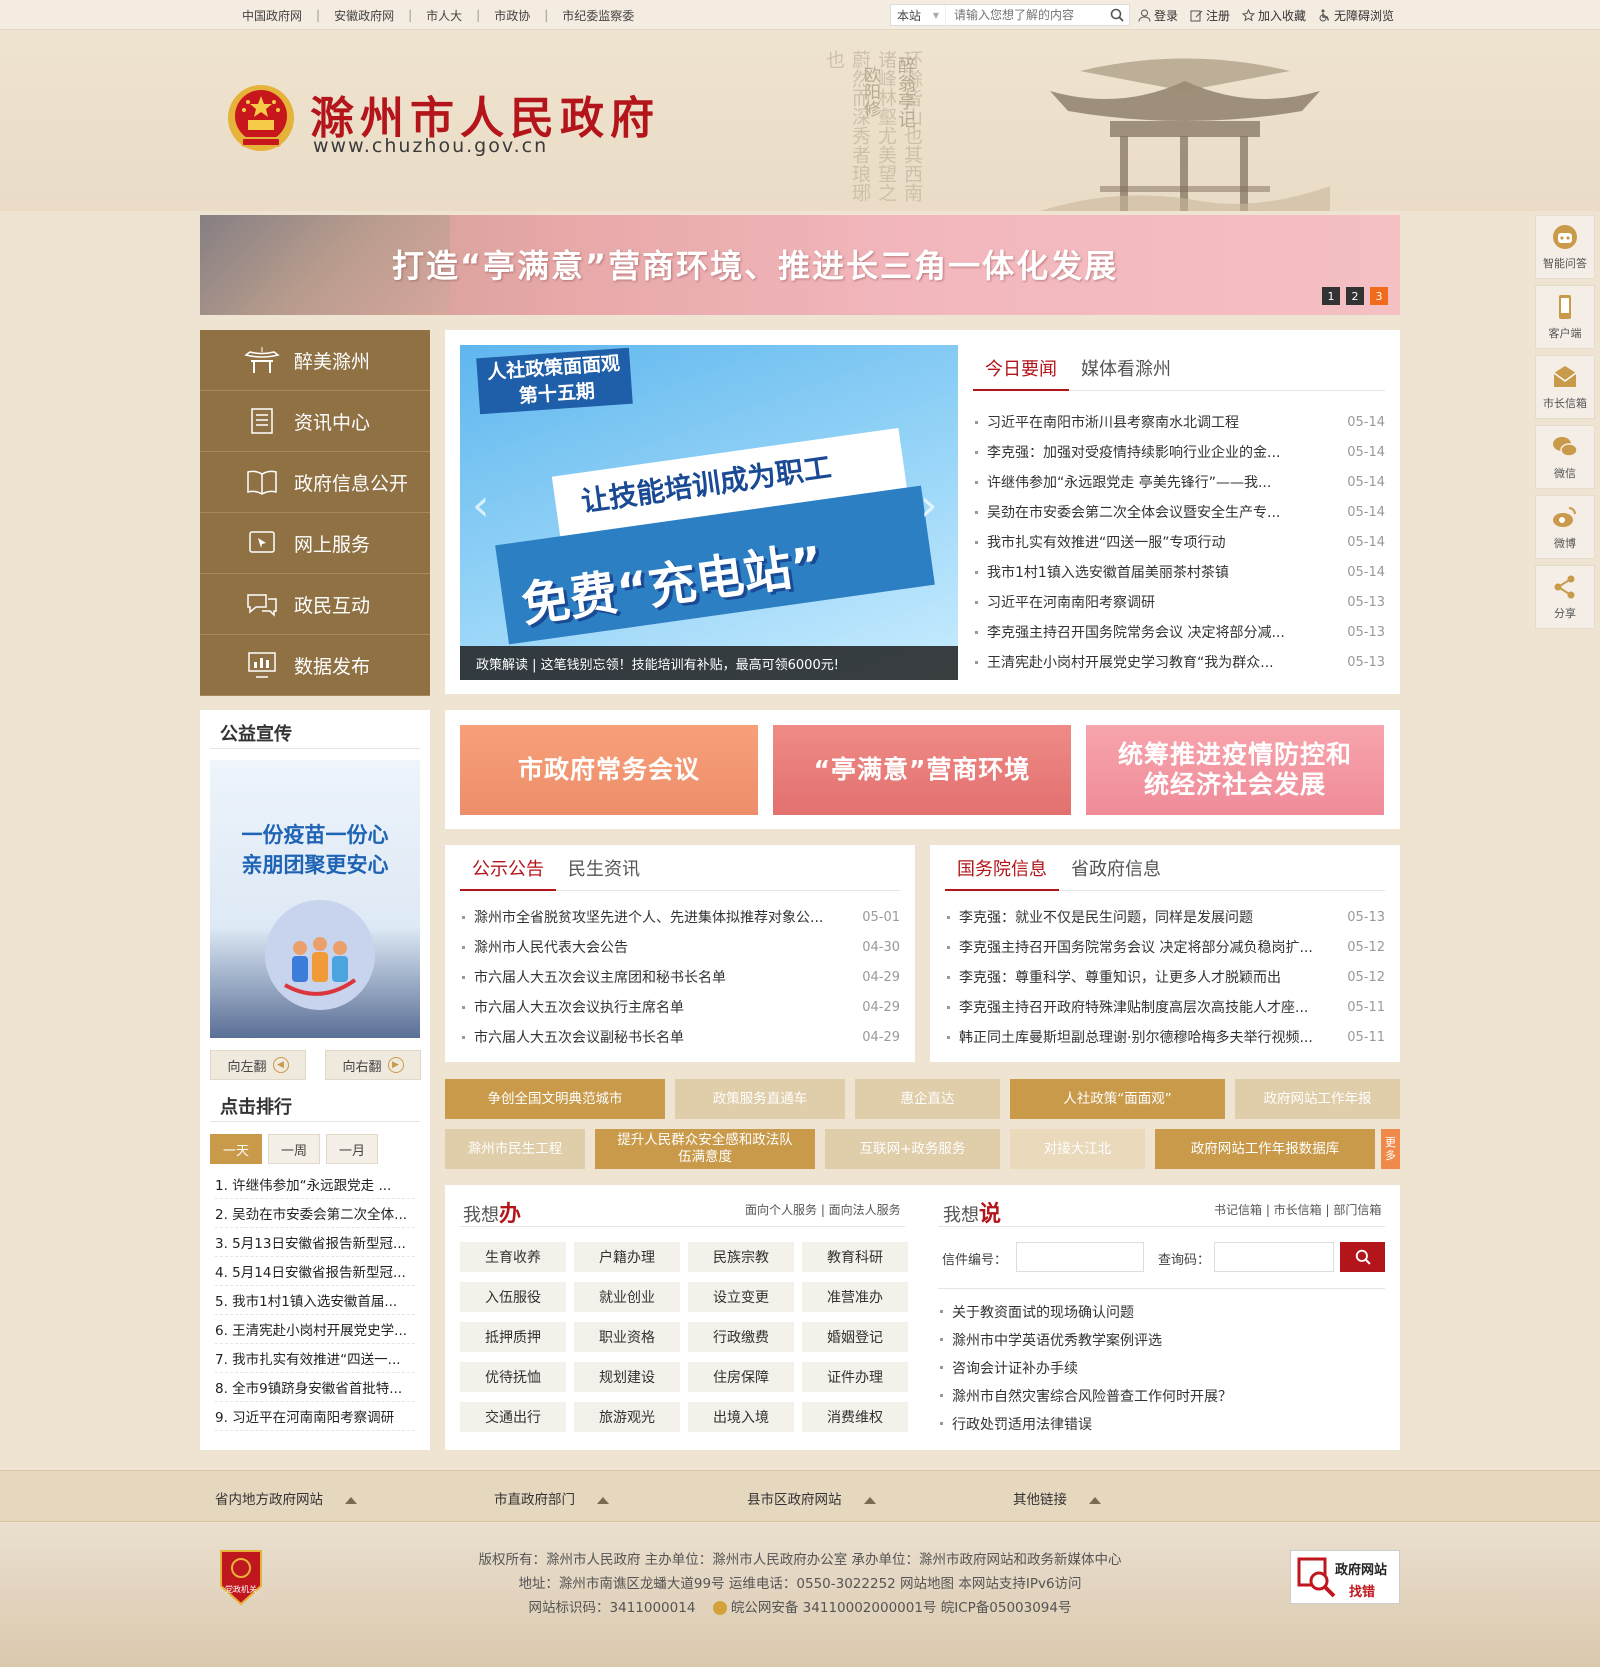 This screenshot has height=1667, width=1600. What do you see at coordinates (927, 1099) in the screenshot?
I see `cat-enterprise-direct: 惠企直达` at bounding box center [927, 1099].